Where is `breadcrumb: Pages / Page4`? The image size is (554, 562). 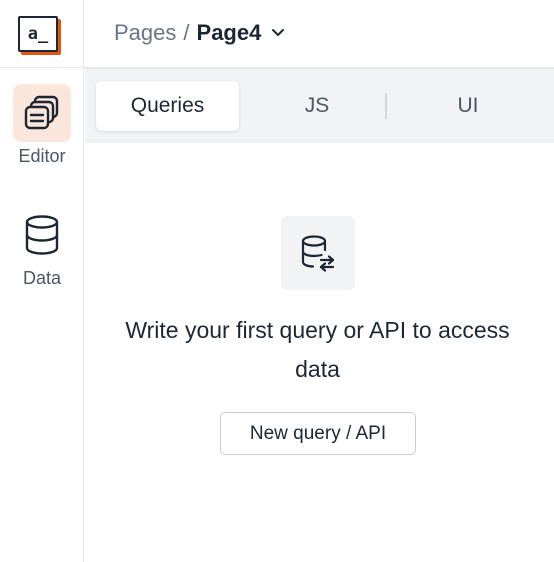 breadcrumb: Pages / Page4 is located at coordinates (199, 33).